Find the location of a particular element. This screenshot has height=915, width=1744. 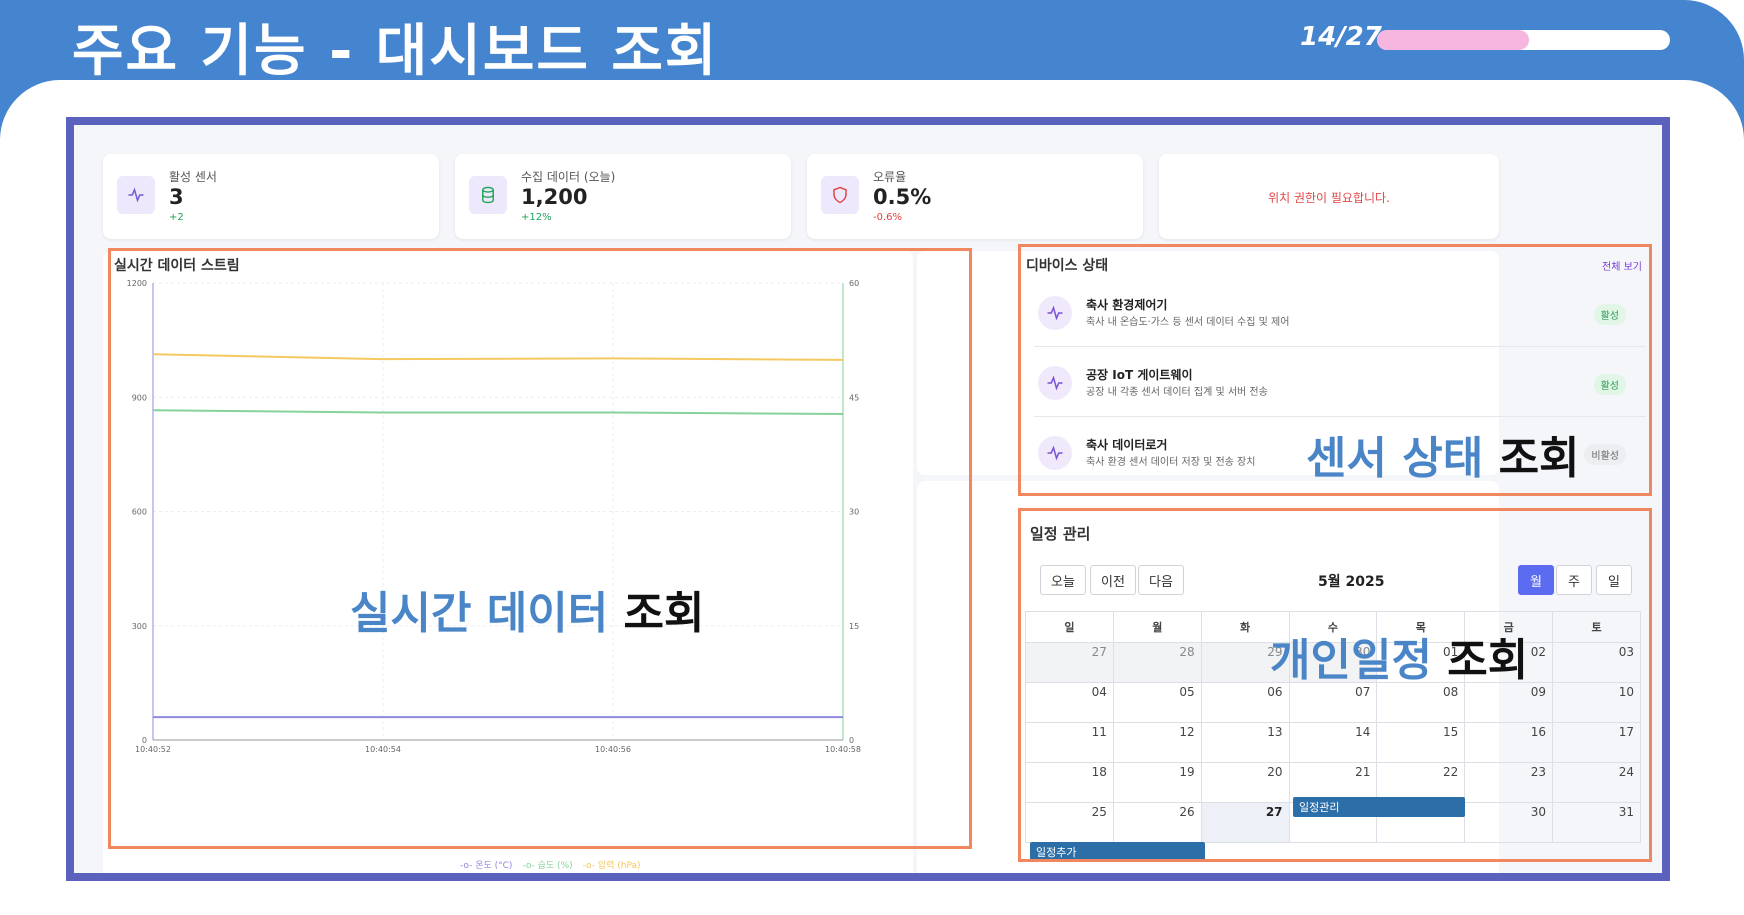

stat-card-error-rate: 오류율 0.5% -0.6% is located at coordinates (975, 196).